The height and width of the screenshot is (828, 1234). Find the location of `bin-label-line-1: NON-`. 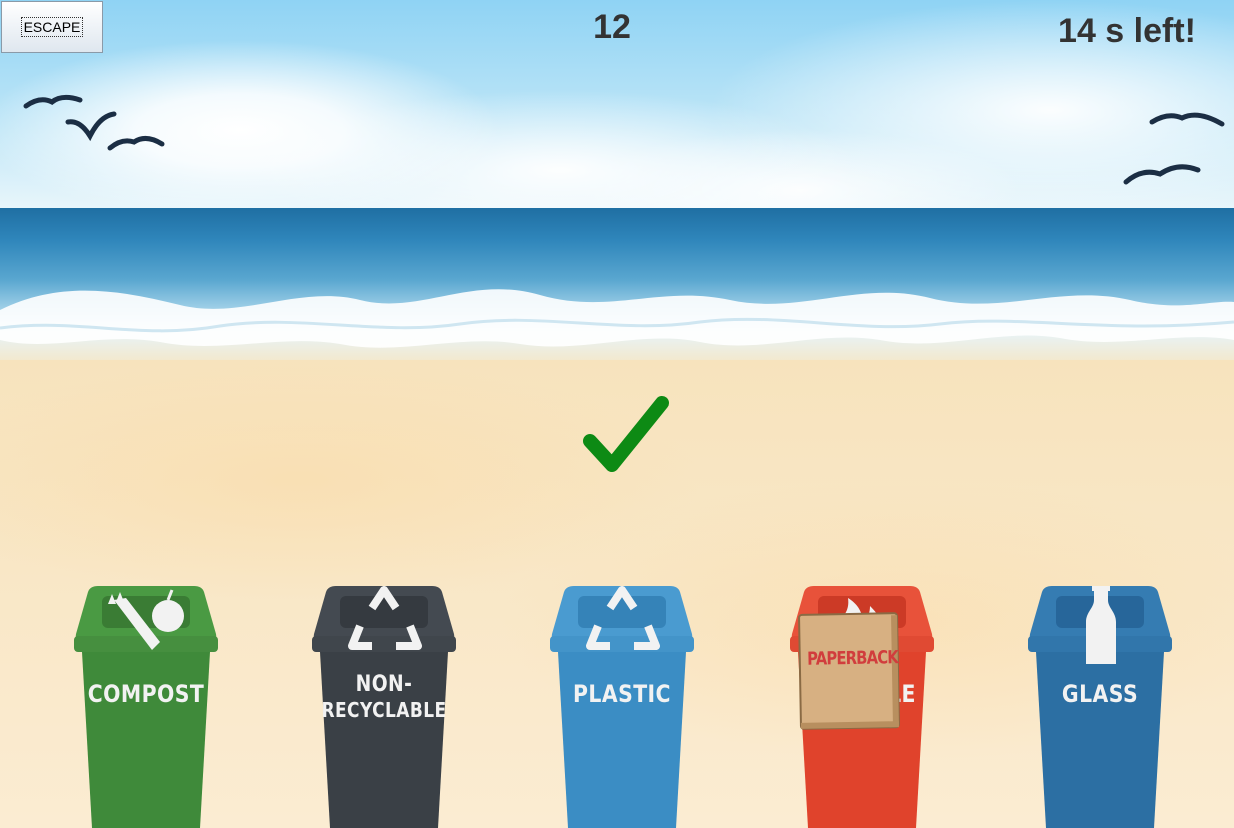

bin-label-line-1: NON- is located at coordinates (384, 684).